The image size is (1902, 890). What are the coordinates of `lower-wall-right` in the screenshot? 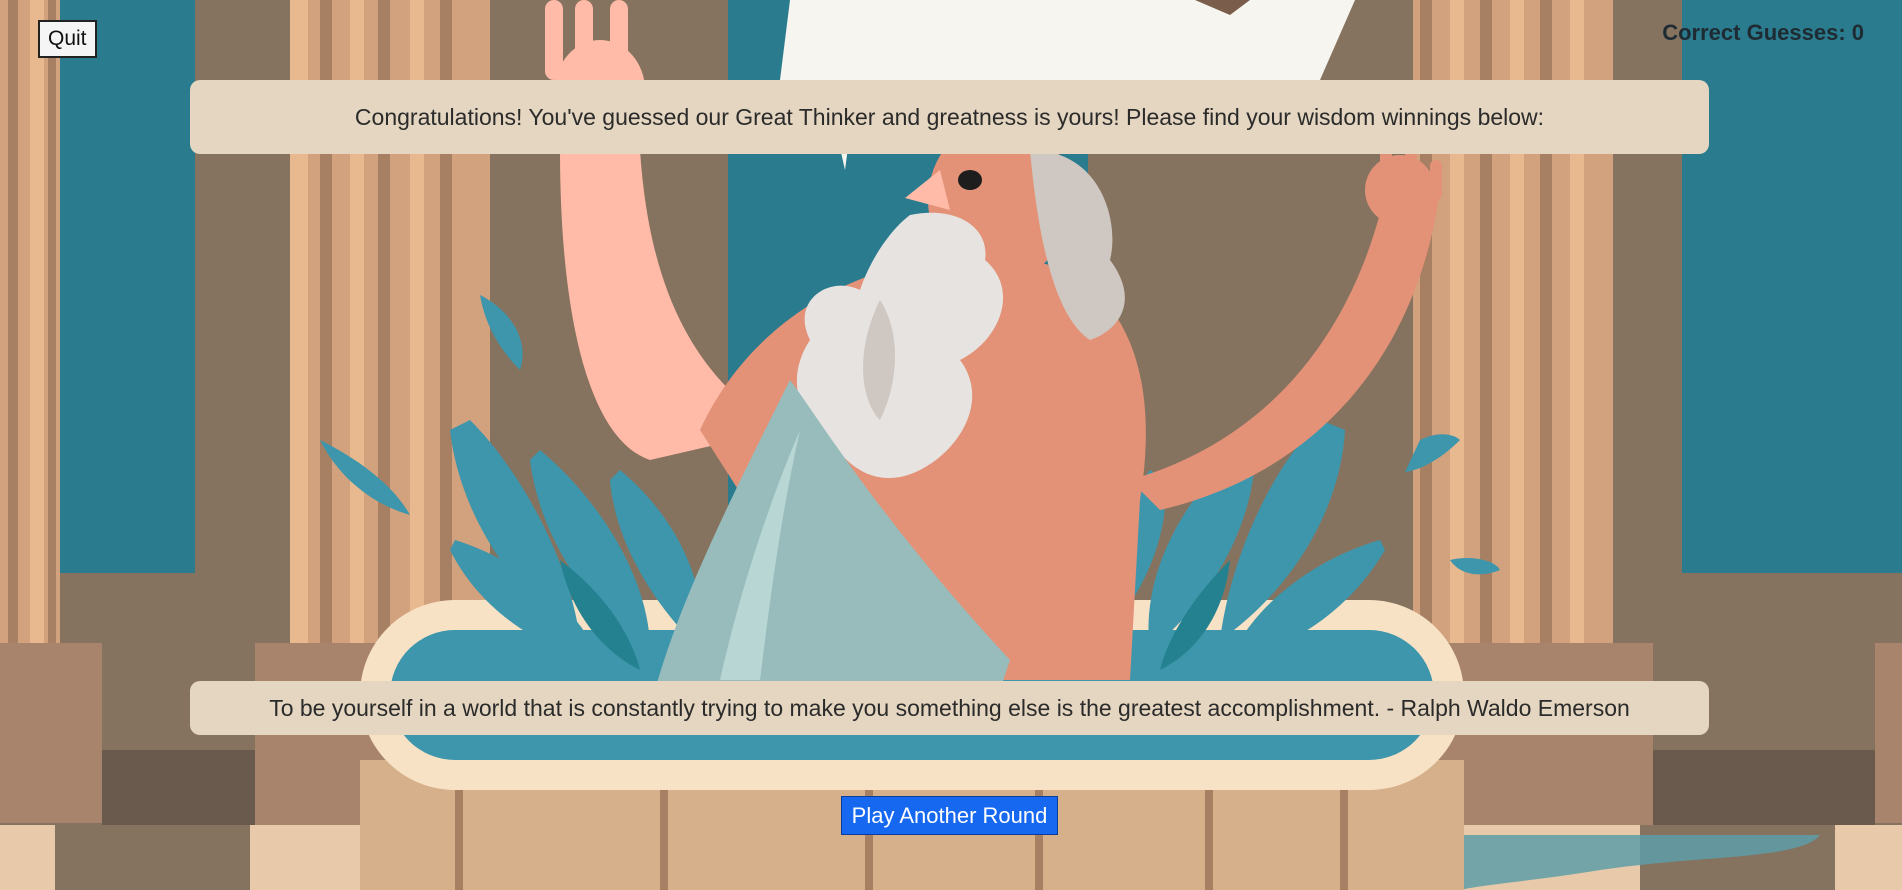 It's located at (1764, 790).